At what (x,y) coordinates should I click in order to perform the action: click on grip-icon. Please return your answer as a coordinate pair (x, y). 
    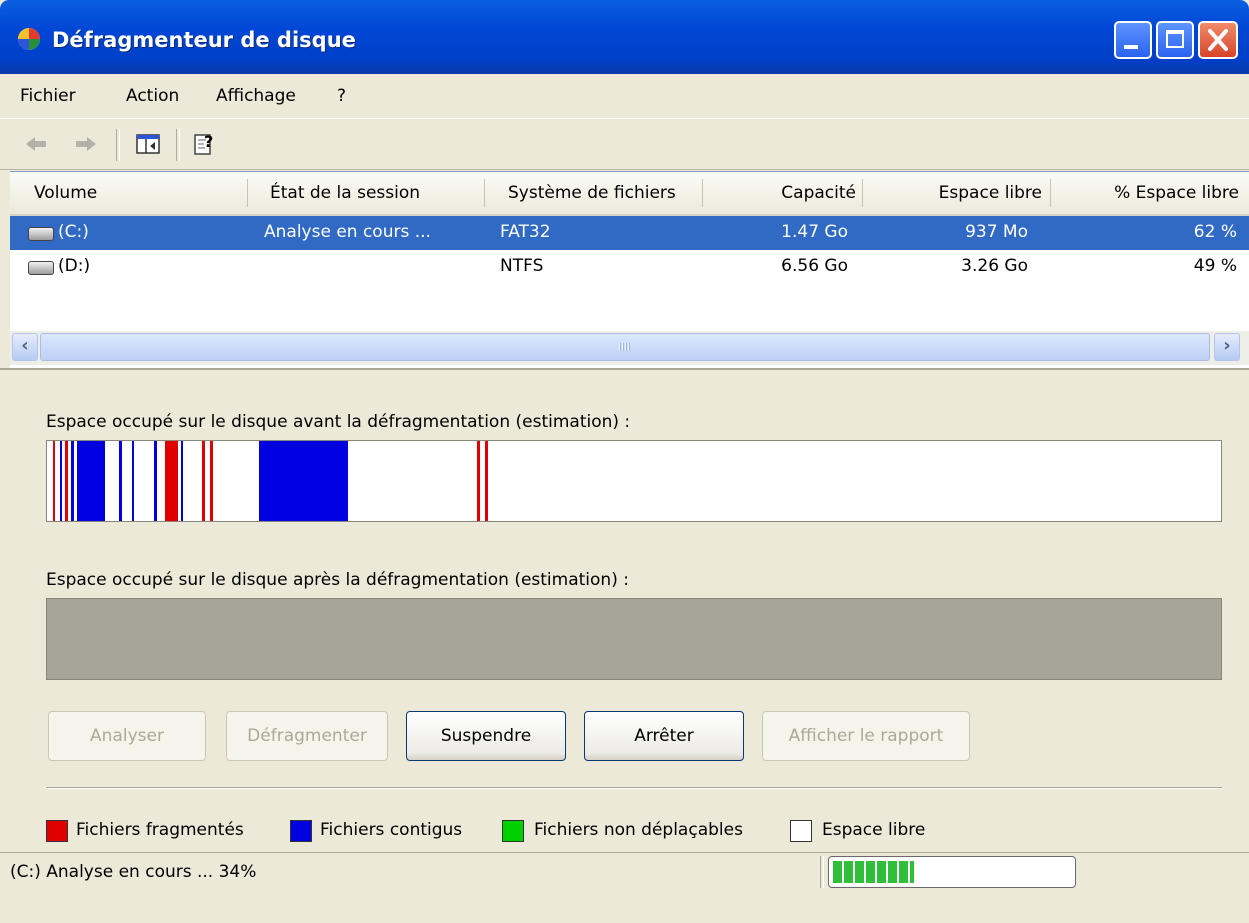
    Looking at the image, I should click on (625, 347).